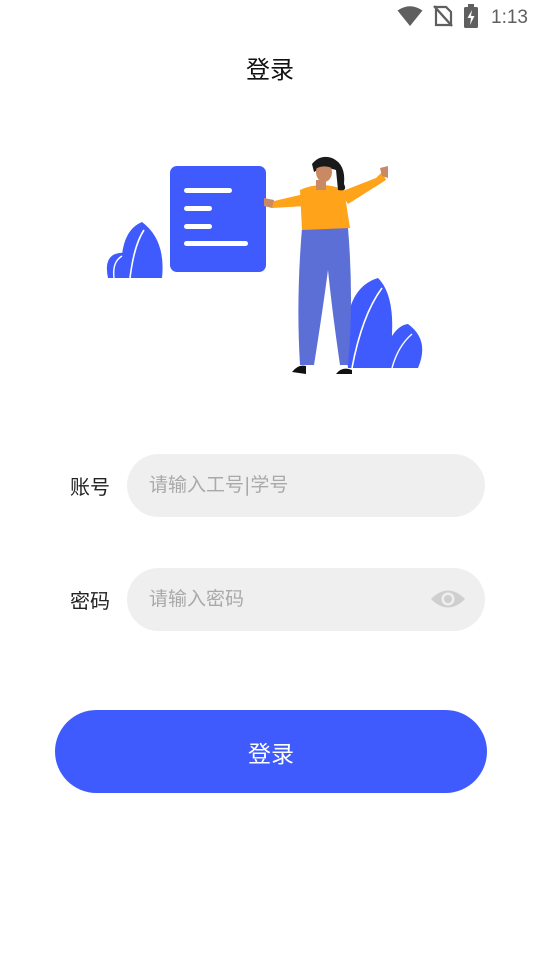 The height and width of the screenshot is (960, 540). I want to click on left-leaf-icon, so click(134, 250).